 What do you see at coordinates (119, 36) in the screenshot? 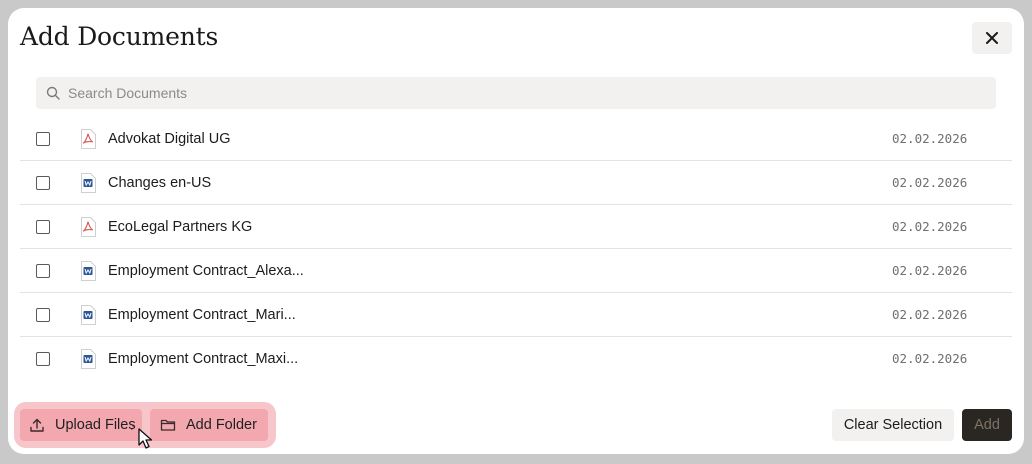
I see `dialog-title: Add Documents` at bounding box center [119, 36].